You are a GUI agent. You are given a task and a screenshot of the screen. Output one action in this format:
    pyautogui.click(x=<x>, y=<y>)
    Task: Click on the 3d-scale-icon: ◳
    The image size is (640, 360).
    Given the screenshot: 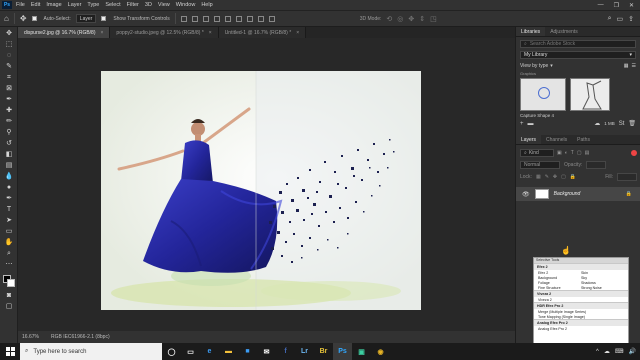 What is the action you would take?
    pyautogui.click(x=433, y=19)
    